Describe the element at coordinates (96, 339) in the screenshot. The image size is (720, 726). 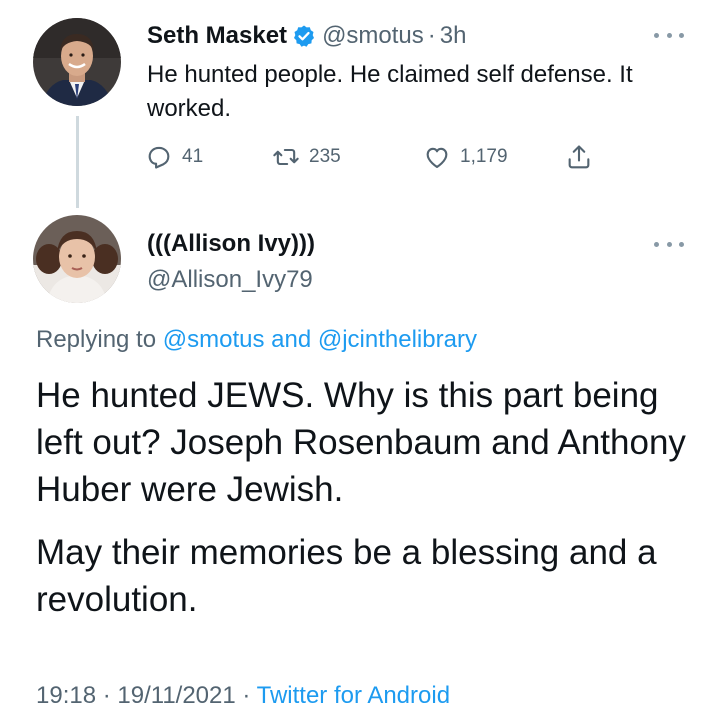
I see `replying-prefix: Replying to` at that location.